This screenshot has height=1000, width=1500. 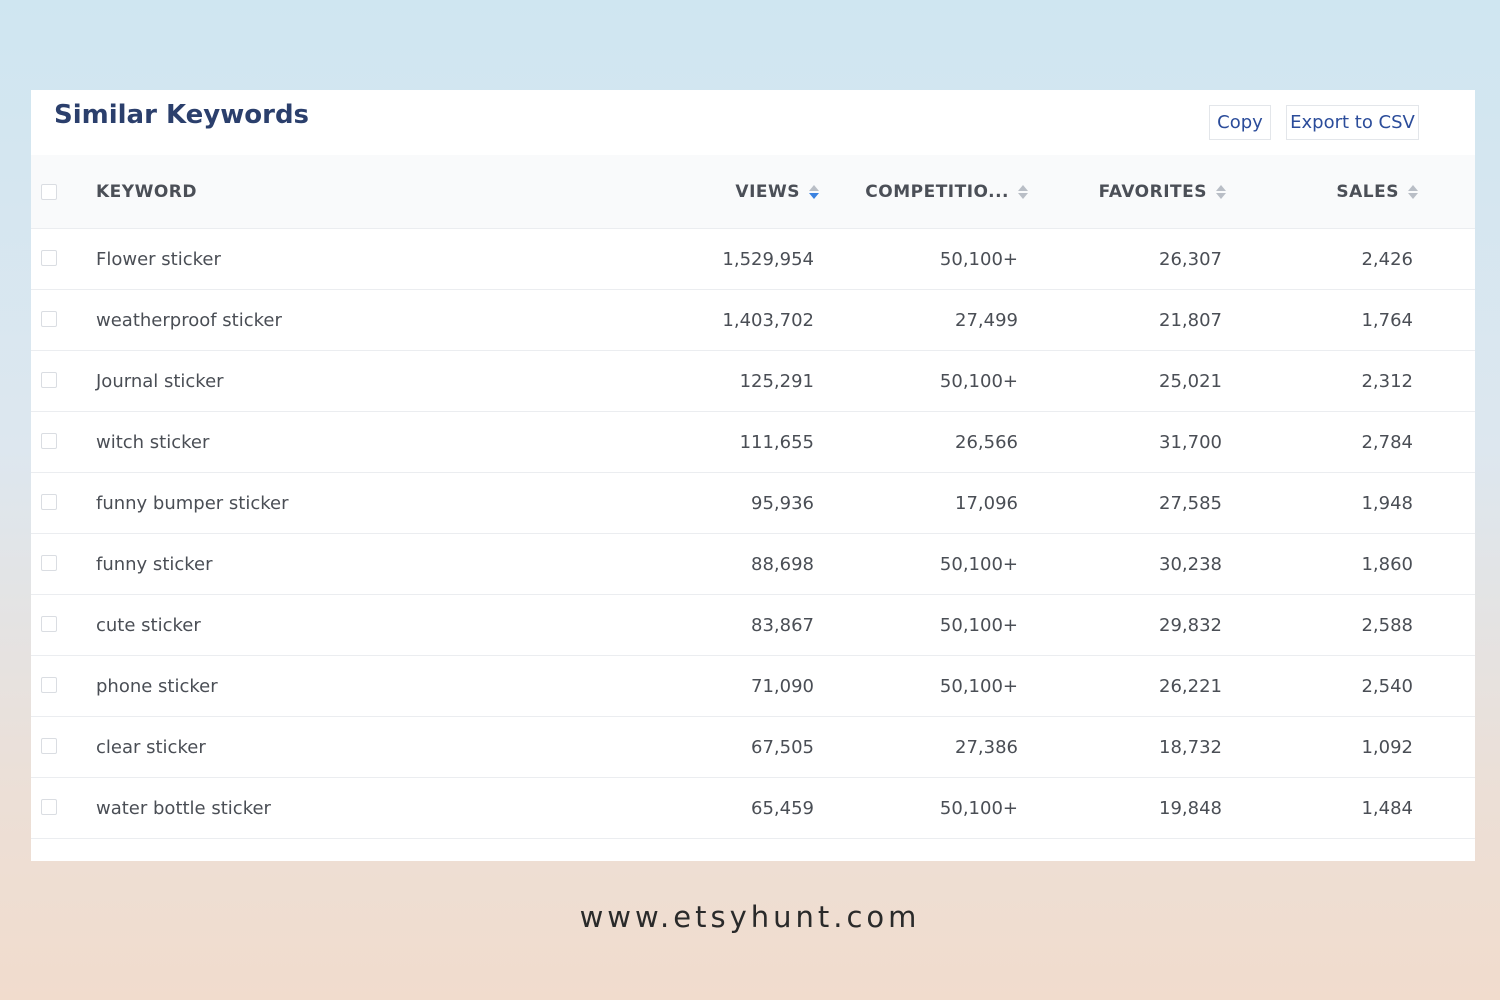 I want to click on views-cell: 111,655, so click(x=776, y=442).